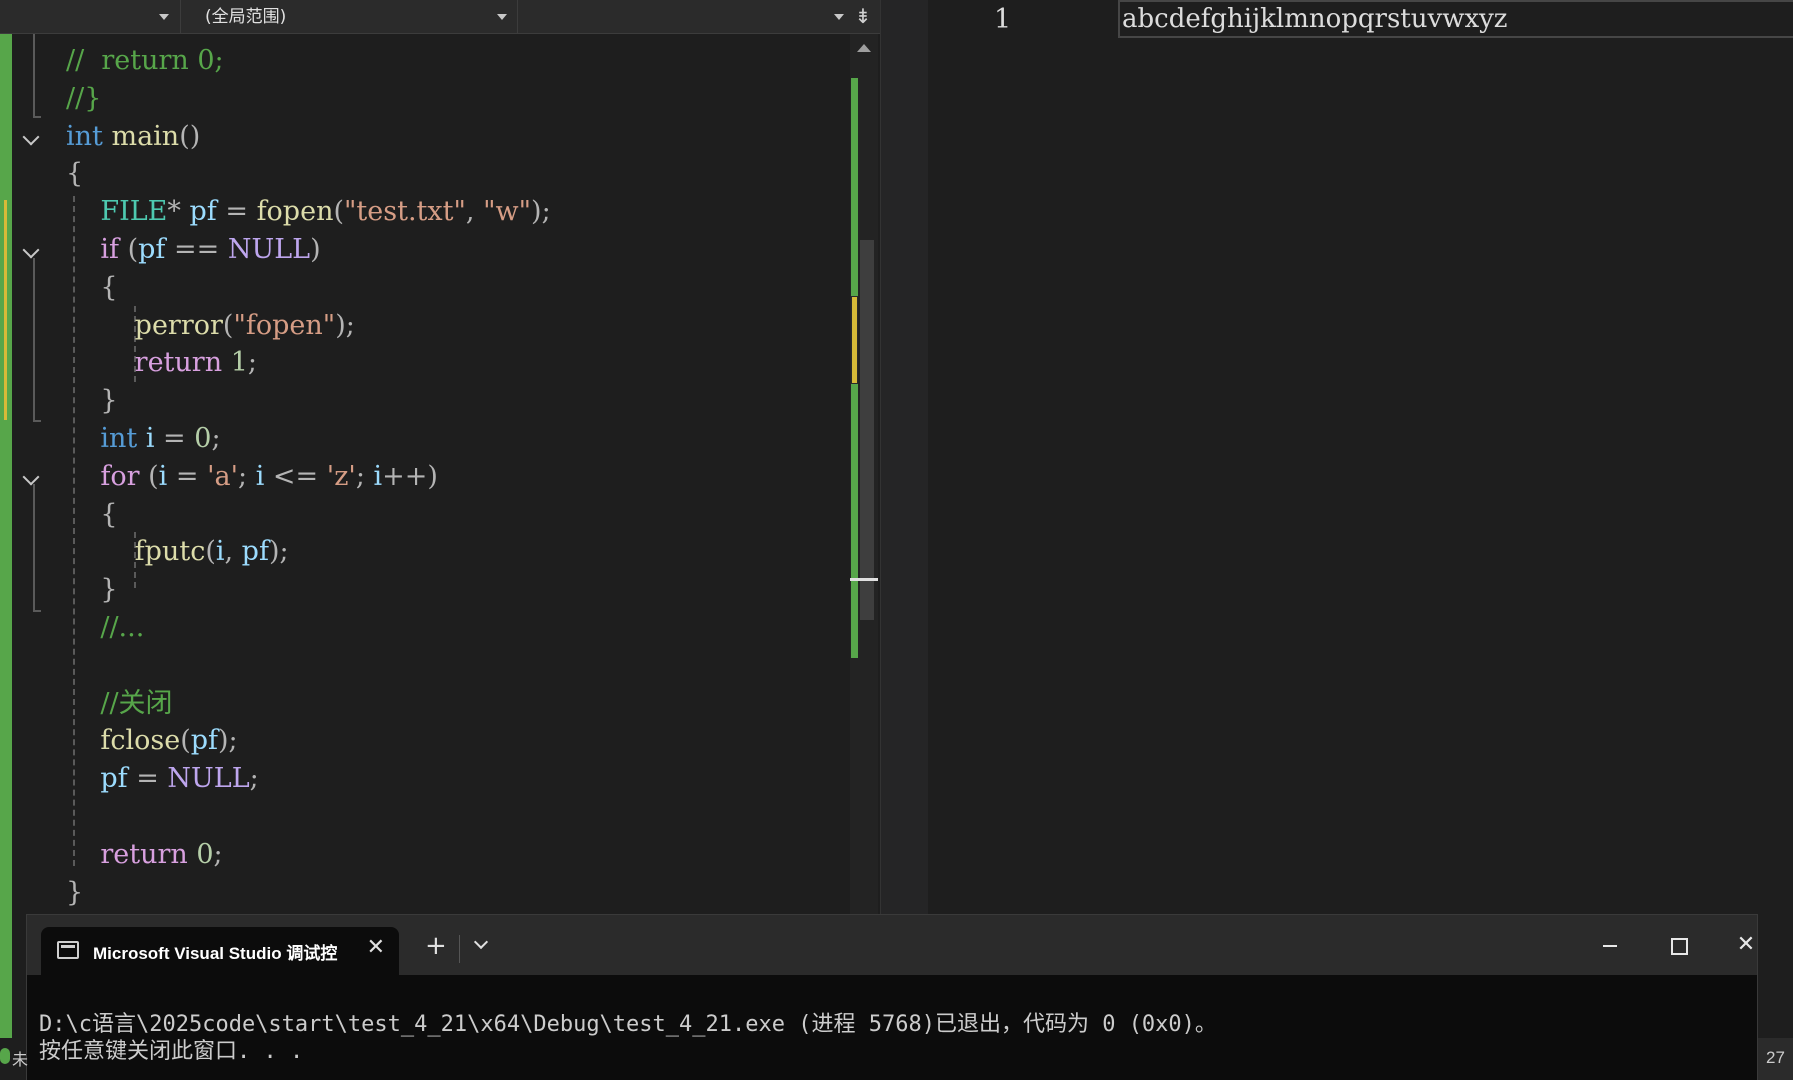 Image resolution: width=1793 pixels, height=1080 pixels. Describe the element at coordinates (119, 438) in the screenshot. I see `code-token: int` at that location.